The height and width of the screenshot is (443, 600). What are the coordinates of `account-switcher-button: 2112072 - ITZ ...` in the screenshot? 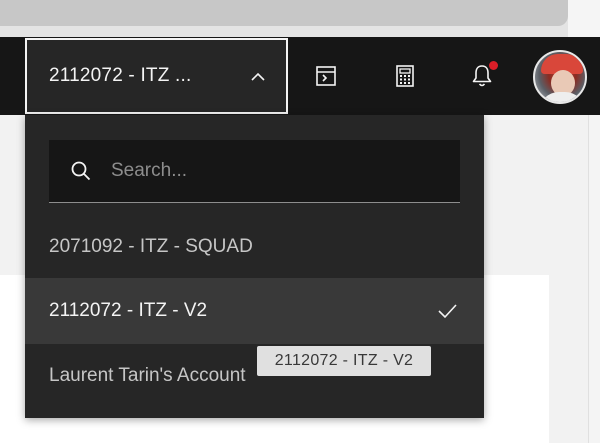 It's located at (156, 76).